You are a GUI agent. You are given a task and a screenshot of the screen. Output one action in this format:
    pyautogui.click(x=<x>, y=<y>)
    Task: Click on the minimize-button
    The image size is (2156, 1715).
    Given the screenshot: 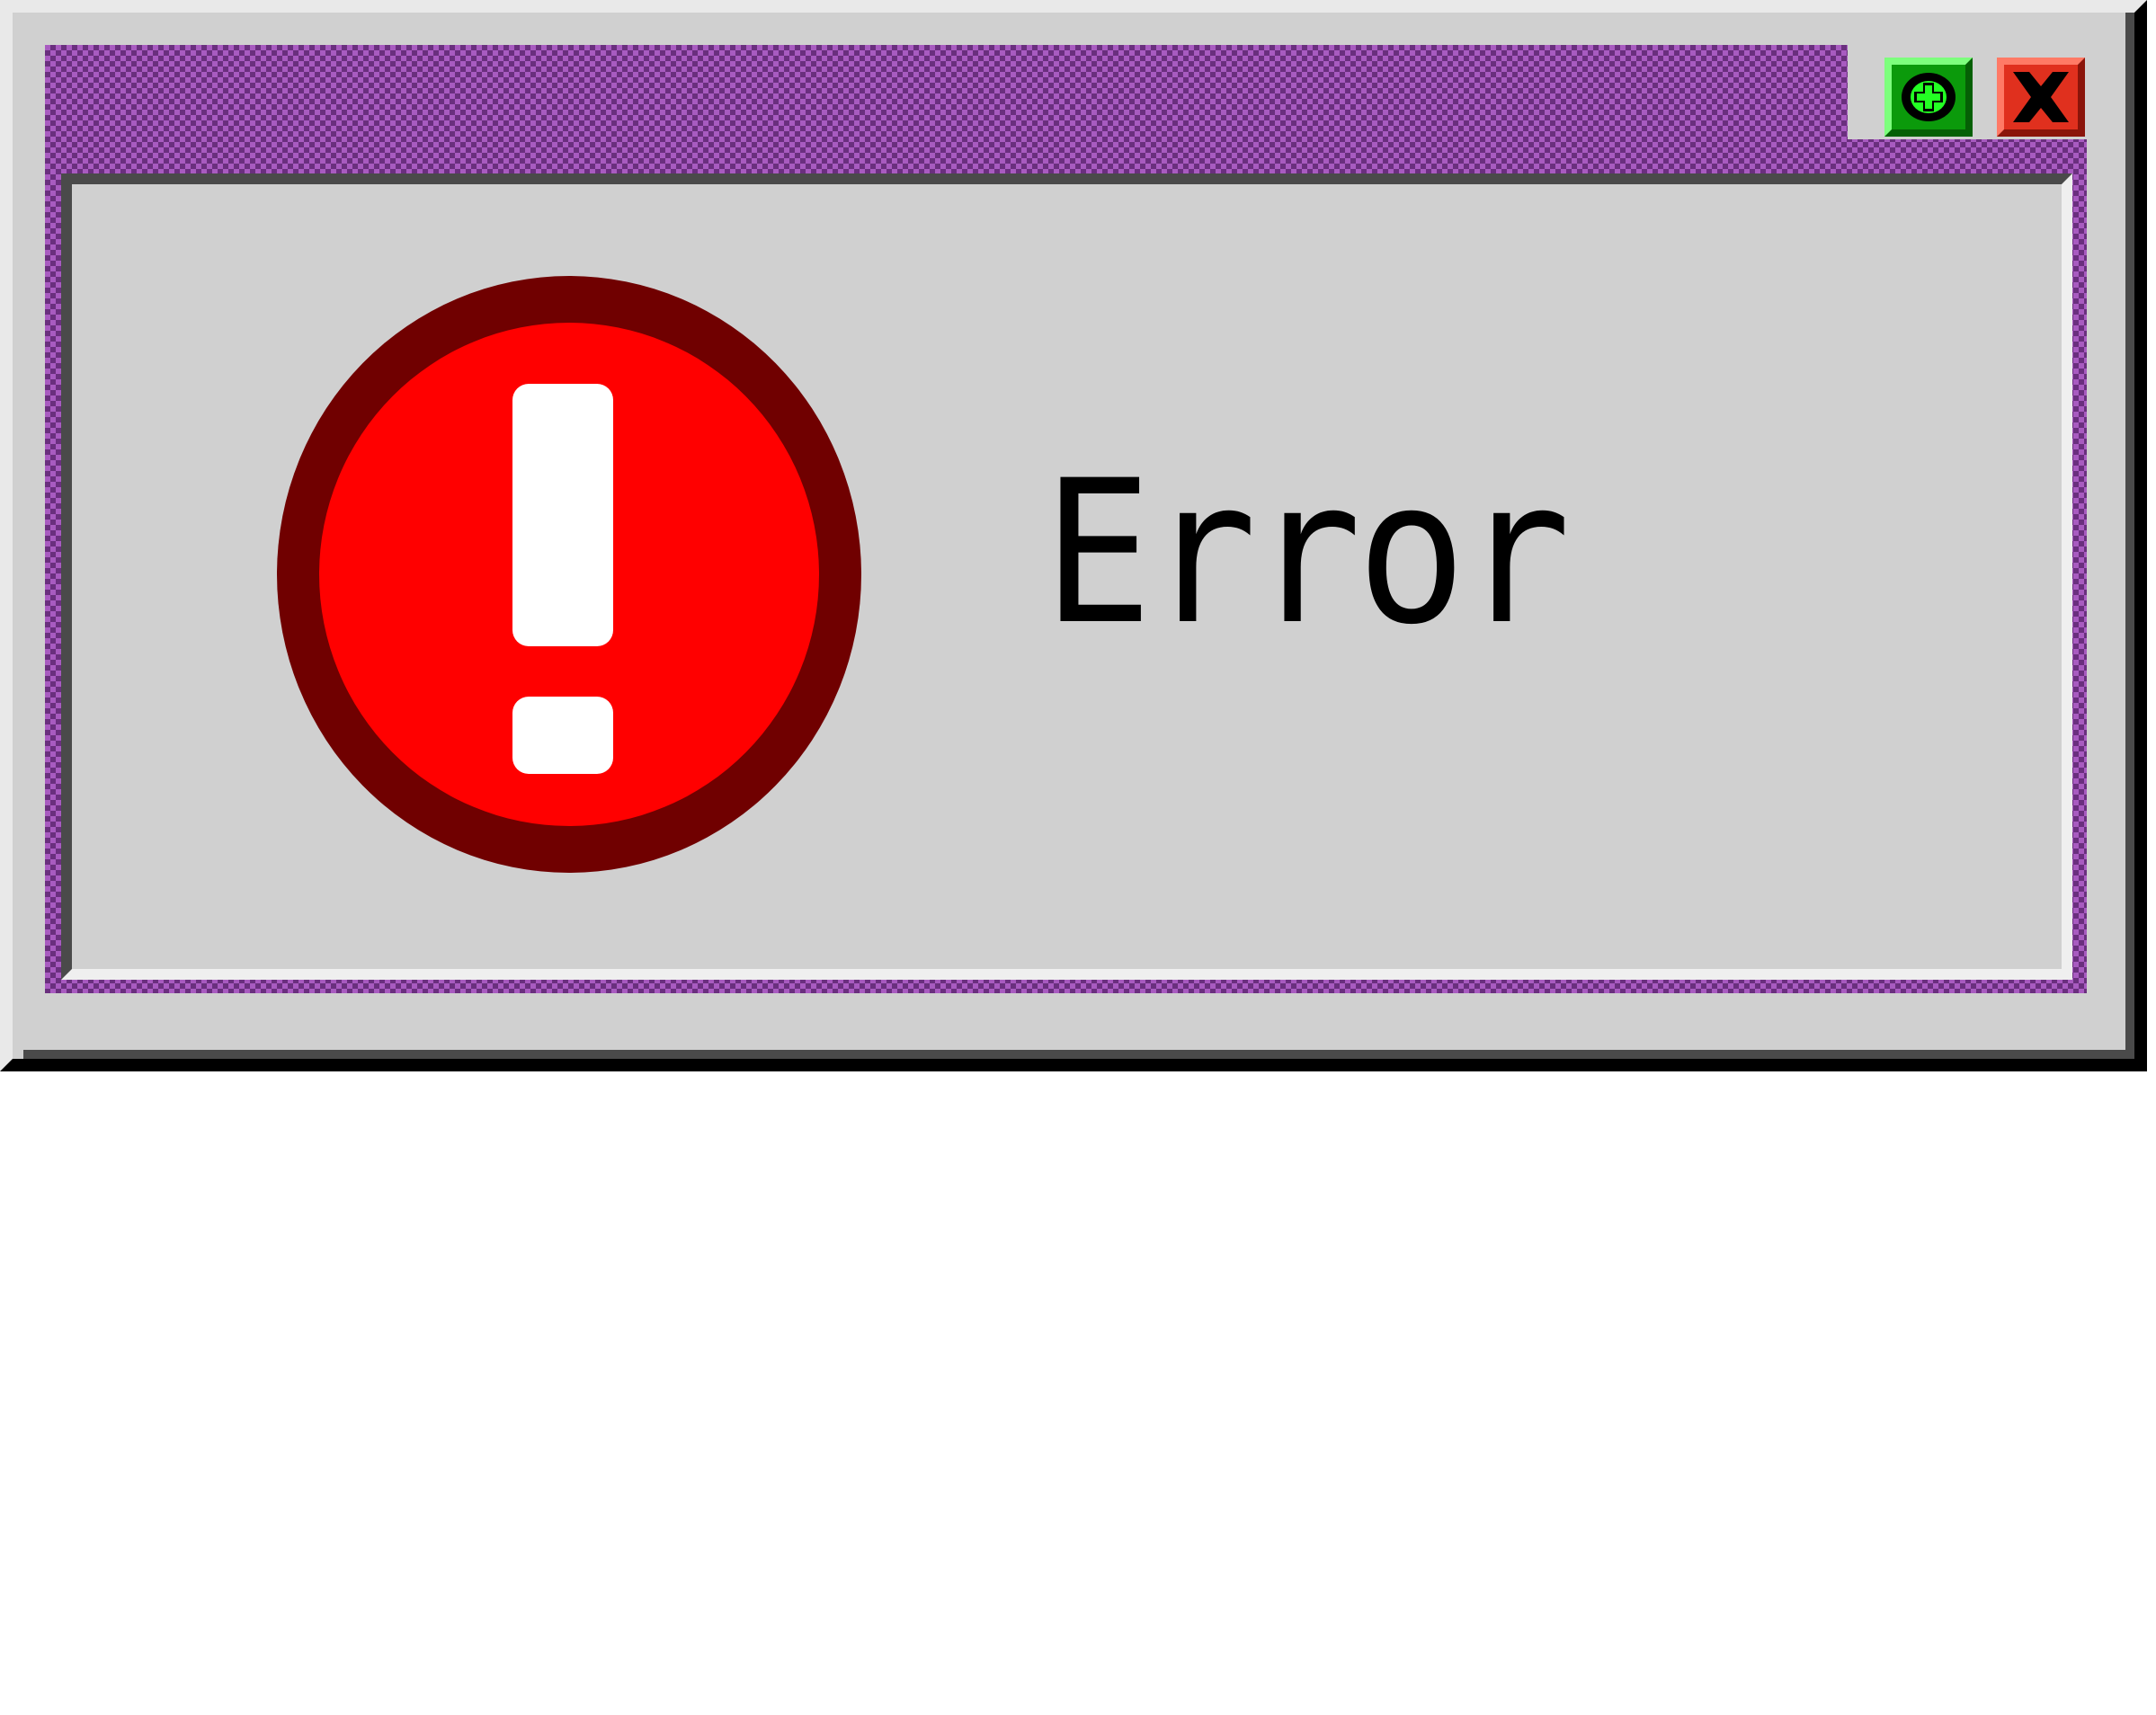 What is the action you would take?
    pyautogui.click(x=1929, y=97)
    